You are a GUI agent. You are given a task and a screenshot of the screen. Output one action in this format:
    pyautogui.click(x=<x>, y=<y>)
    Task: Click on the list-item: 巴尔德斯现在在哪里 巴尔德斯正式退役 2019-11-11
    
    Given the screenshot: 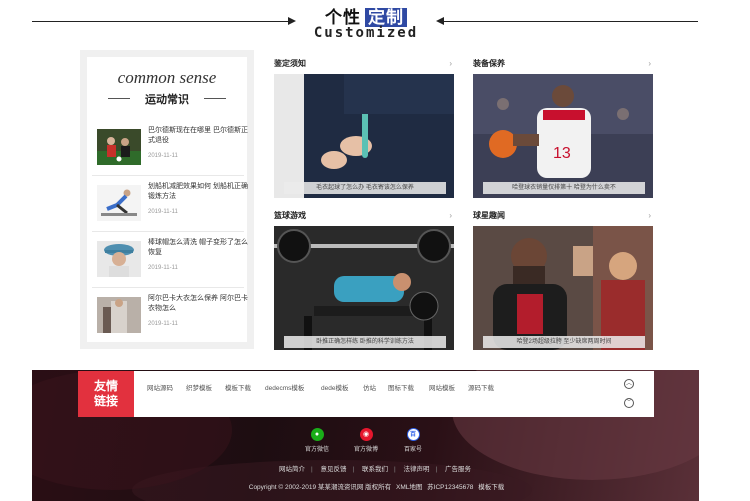 What is the action you would take?
    pyautogui.click(x=170, y=151)
    